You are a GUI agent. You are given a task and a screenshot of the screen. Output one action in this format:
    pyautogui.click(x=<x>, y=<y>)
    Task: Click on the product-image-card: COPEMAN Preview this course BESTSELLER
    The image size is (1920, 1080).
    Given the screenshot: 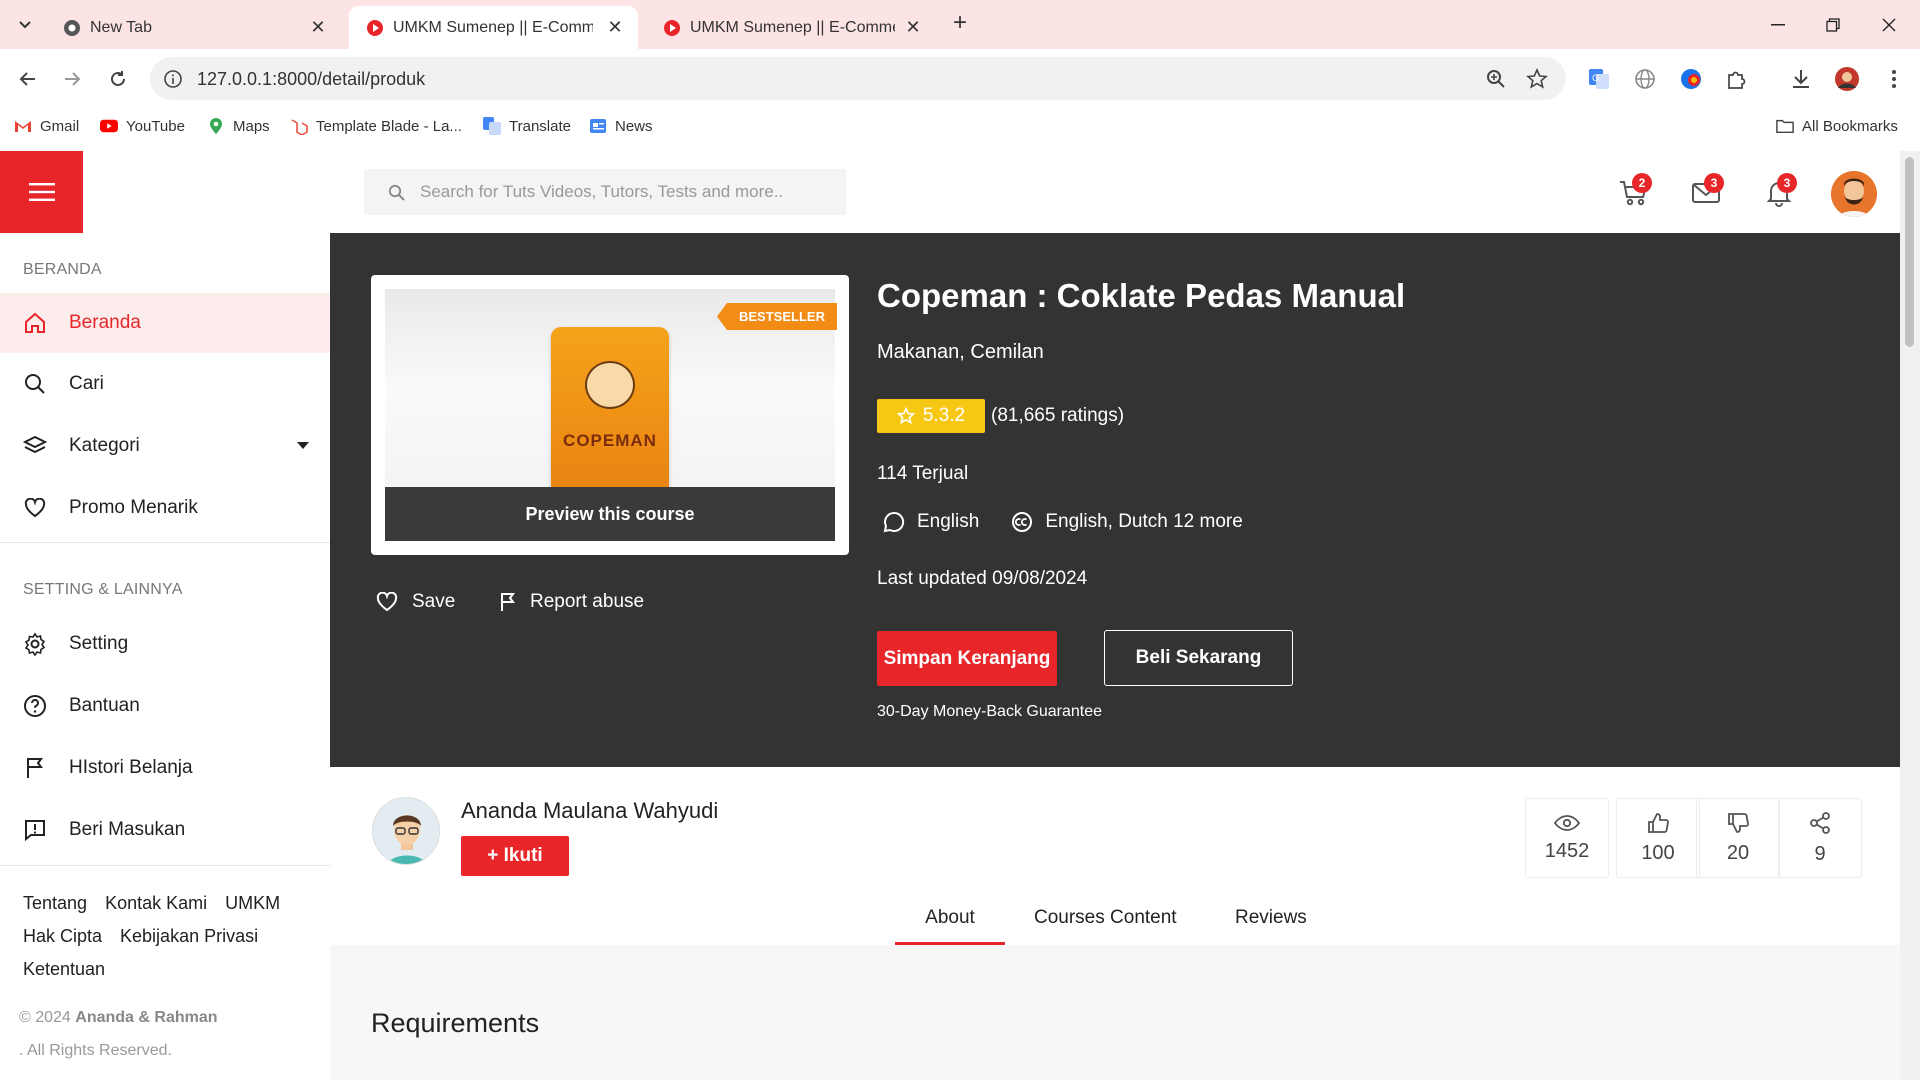 What is the action you would take?
    pyautogui.click(x=610, y=415)
    